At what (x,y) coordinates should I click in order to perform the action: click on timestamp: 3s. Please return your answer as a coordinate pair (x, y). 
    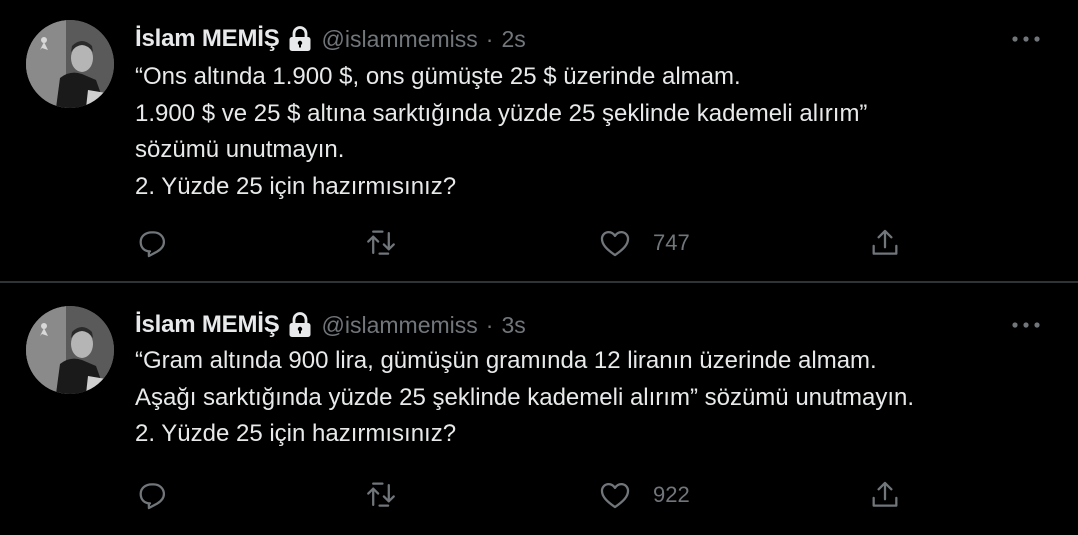
    Looking at the image, I should click on (513, 325).